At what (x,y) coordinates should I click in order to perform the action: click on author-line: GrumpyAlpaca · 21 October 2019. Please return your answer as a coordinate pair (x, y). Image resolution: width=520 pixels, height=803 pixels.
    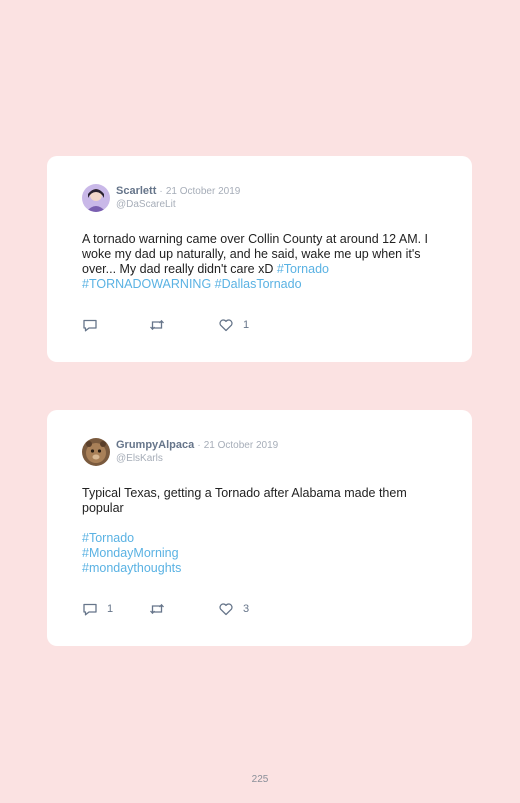
    Looking at the image, I should click on (197, 445).